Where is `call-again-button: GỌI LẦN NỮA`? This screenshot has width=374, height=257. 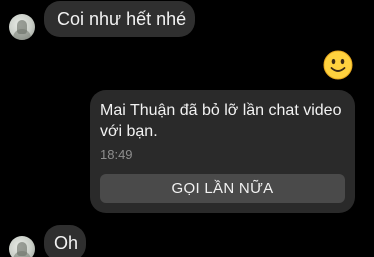 call-again-button: GỌI LẦN NỮA is located at coordinates (222, 188).